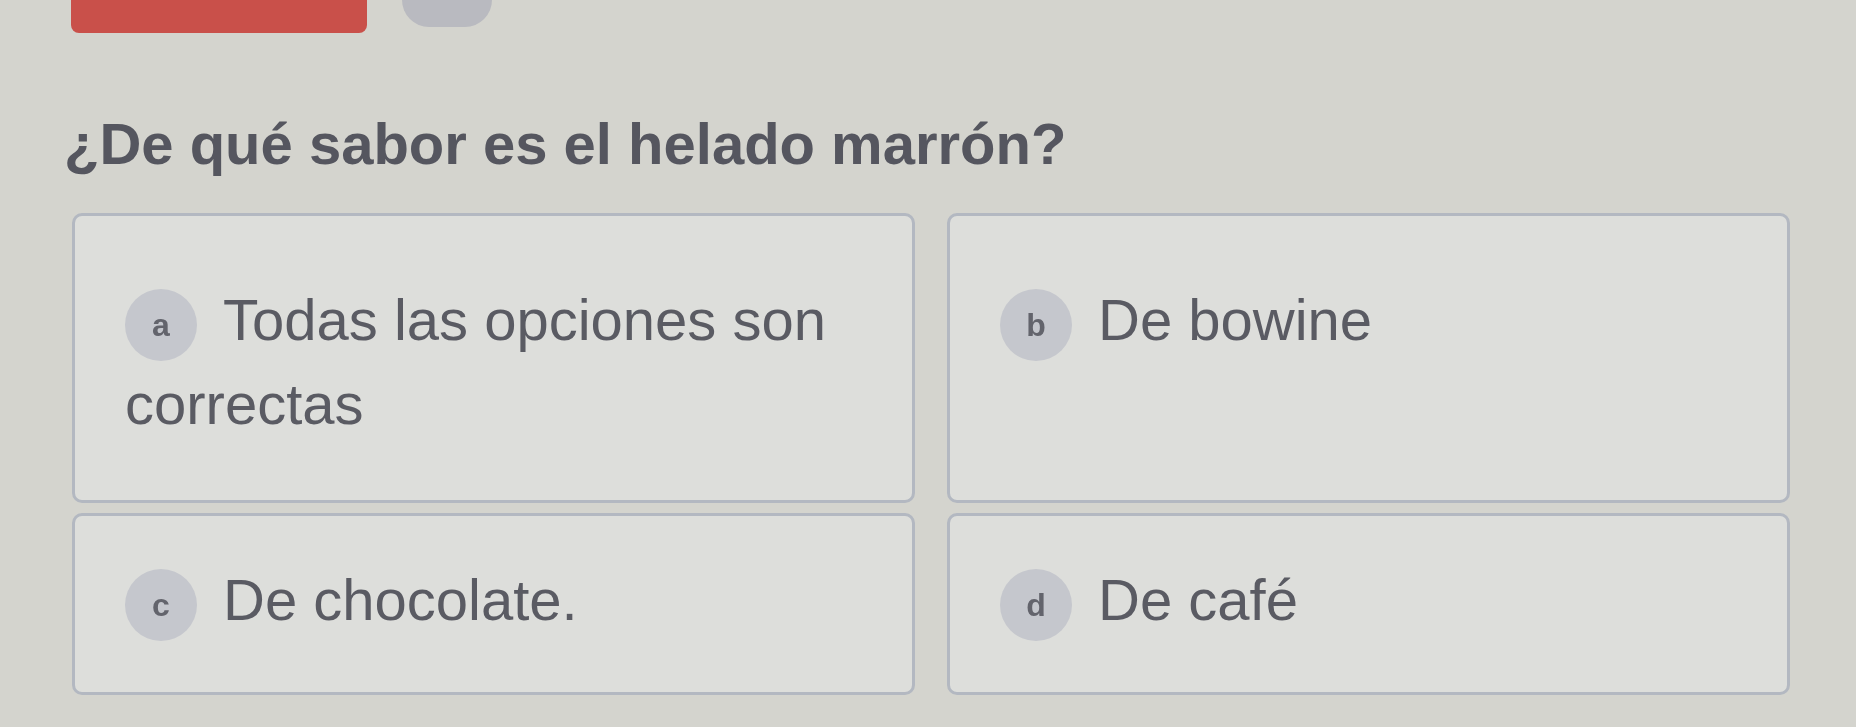 The image size is (1856, 727). What do you see at coordinates (565, 144) in the screenshot?
I see `question-text: ¿De qué sabor es el helado marrón?` at bounding box center [565, 144].